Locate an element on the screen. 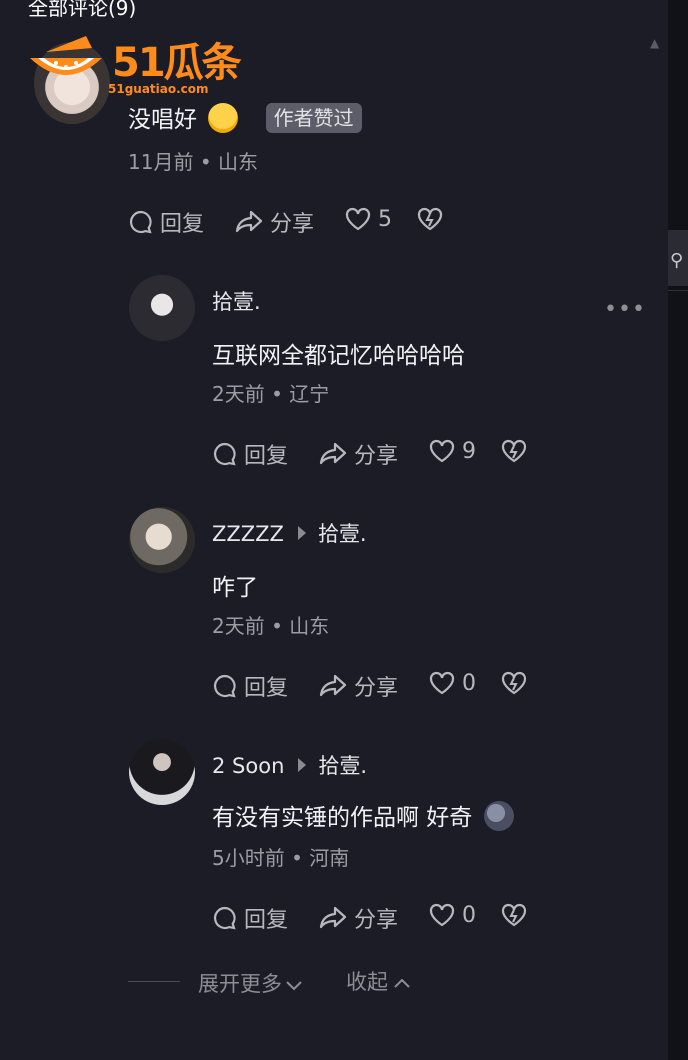 This screenshot has width=688, height=1060. crying-face-emoji-icon is located at coordinates (223, 117).